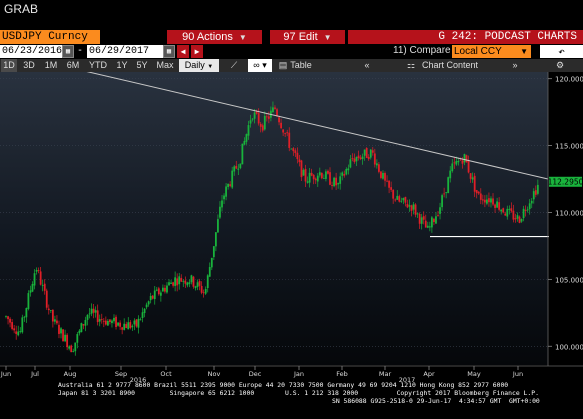  Describe the element at coordinates (9, 65) in the screenshot. I see `period-1d-button: 1D` at that location.